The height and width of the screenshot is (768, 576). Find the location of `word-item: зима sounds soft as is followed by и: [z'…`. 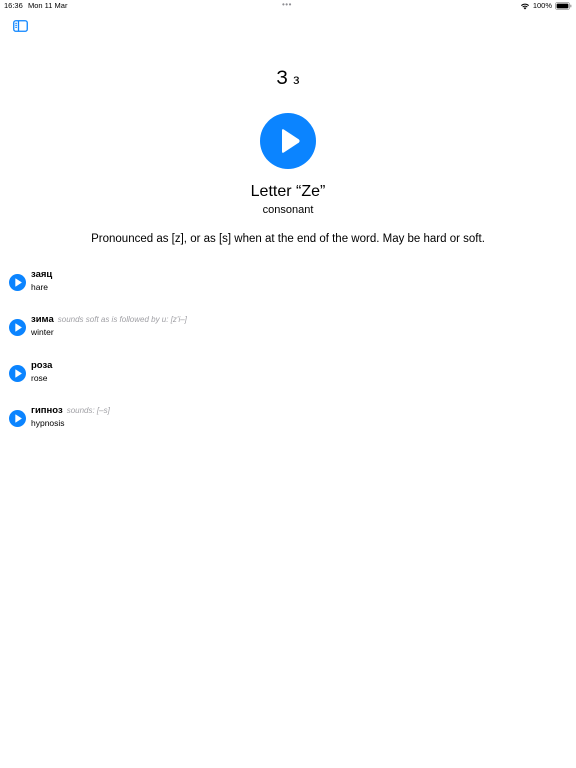

word-item: зима sounds soft as is followed by и: [z'… is located at coordinates (259, 329).